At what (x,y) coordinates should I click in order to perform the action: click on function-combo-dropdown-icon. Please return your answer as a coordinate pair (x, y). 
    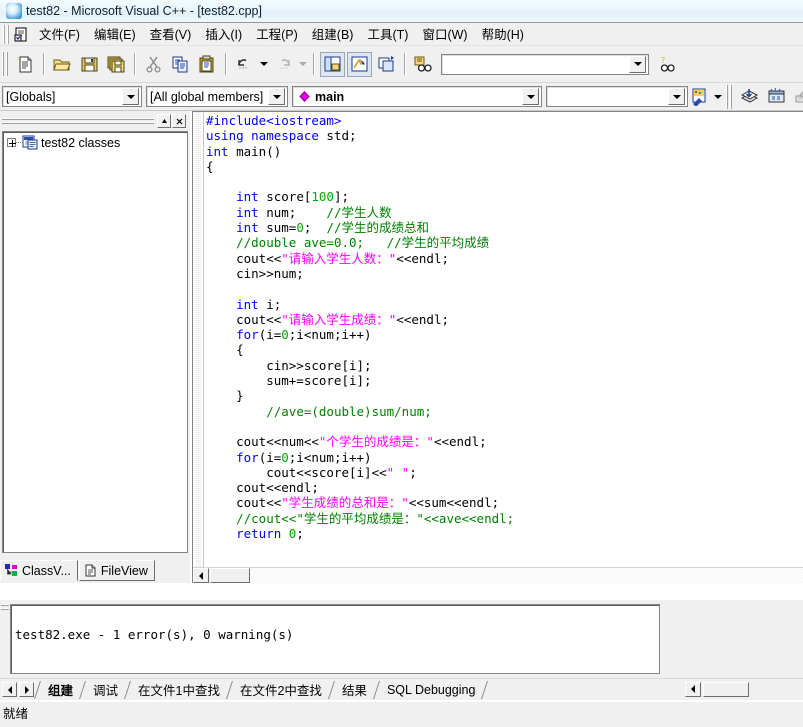
    Looking at the image, I should click on (530, 96).